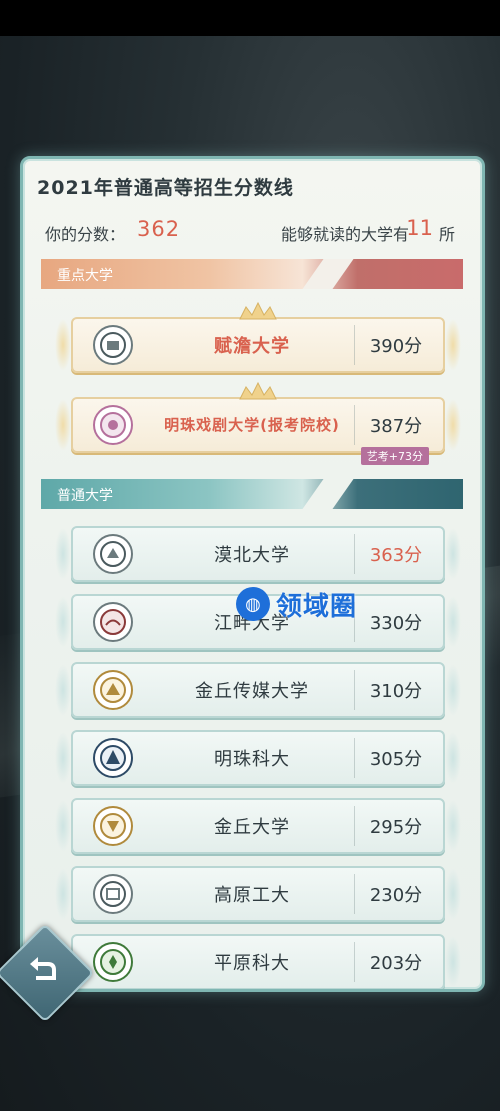 Image resolution: width=500 pixels, height=1111 pixels. What do you see at coordinates (252, 274) in the screenshot?
I see `section-header-key: 重点大学` at bounding box center [252, 274].